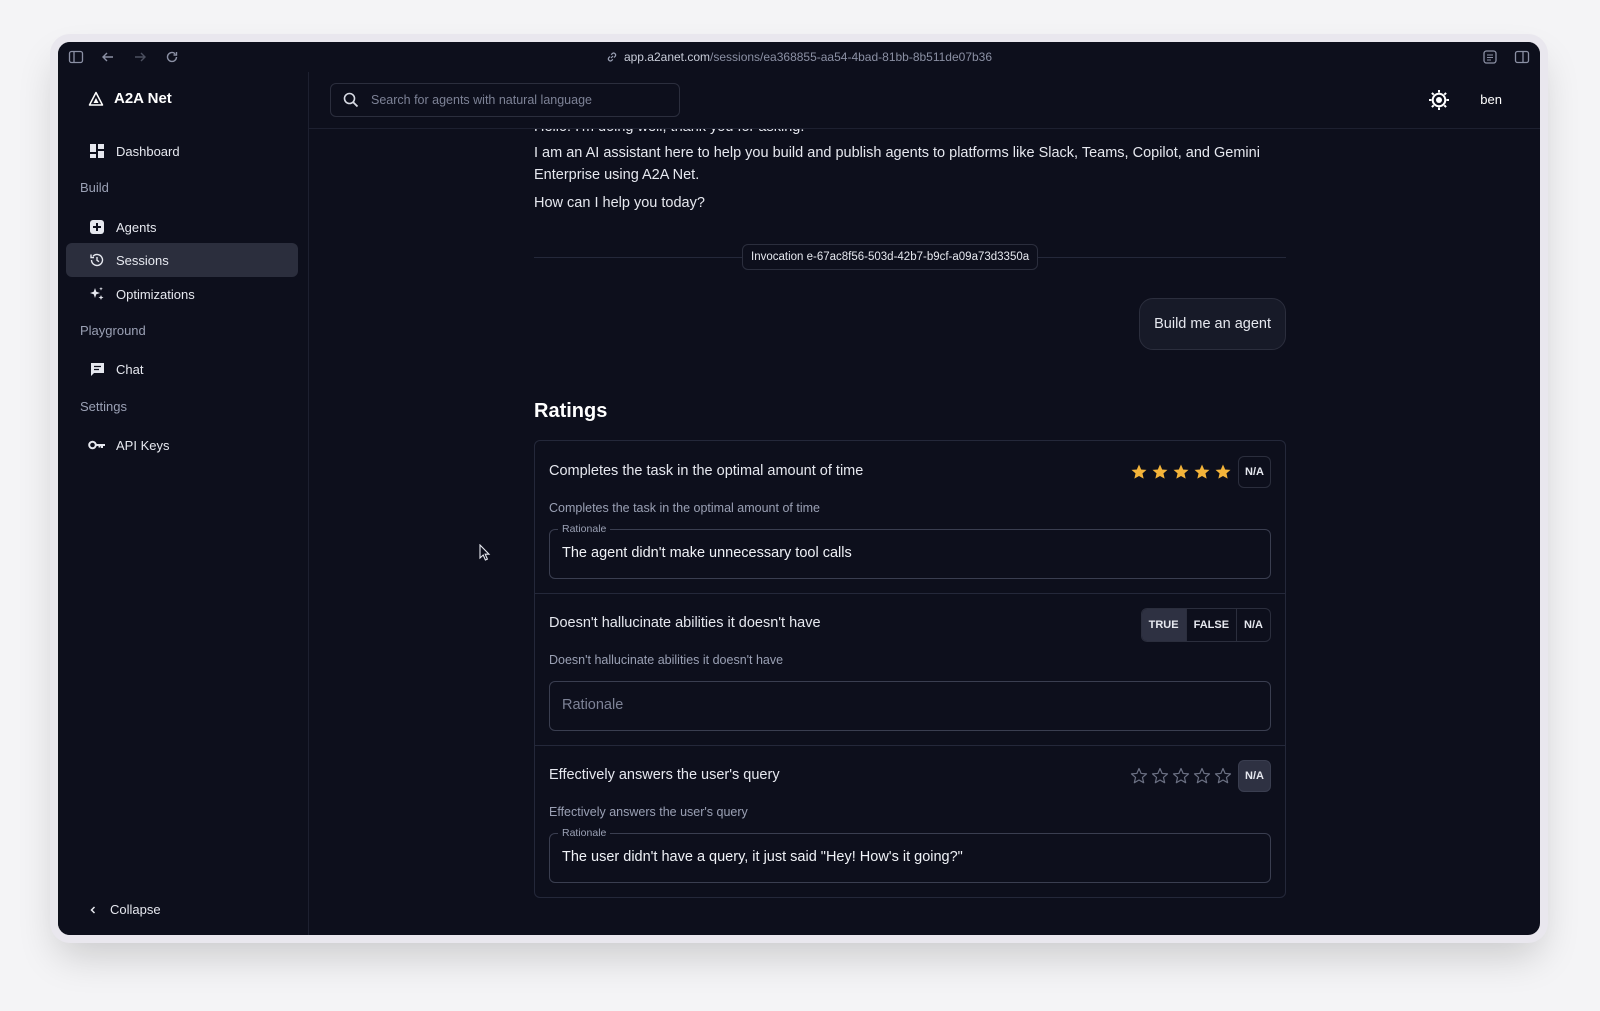  I want to click on sidebar-item-label: Agents, so click(136, 227).